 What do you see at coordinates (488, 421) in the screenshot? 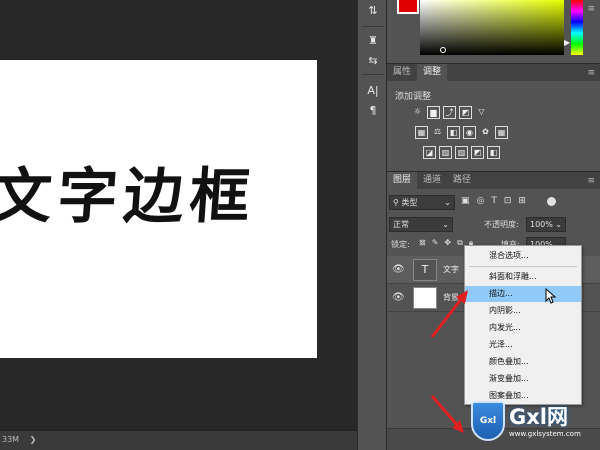
I see `watermark-shield-logo: Gxl` at bounding box center [488, 421].